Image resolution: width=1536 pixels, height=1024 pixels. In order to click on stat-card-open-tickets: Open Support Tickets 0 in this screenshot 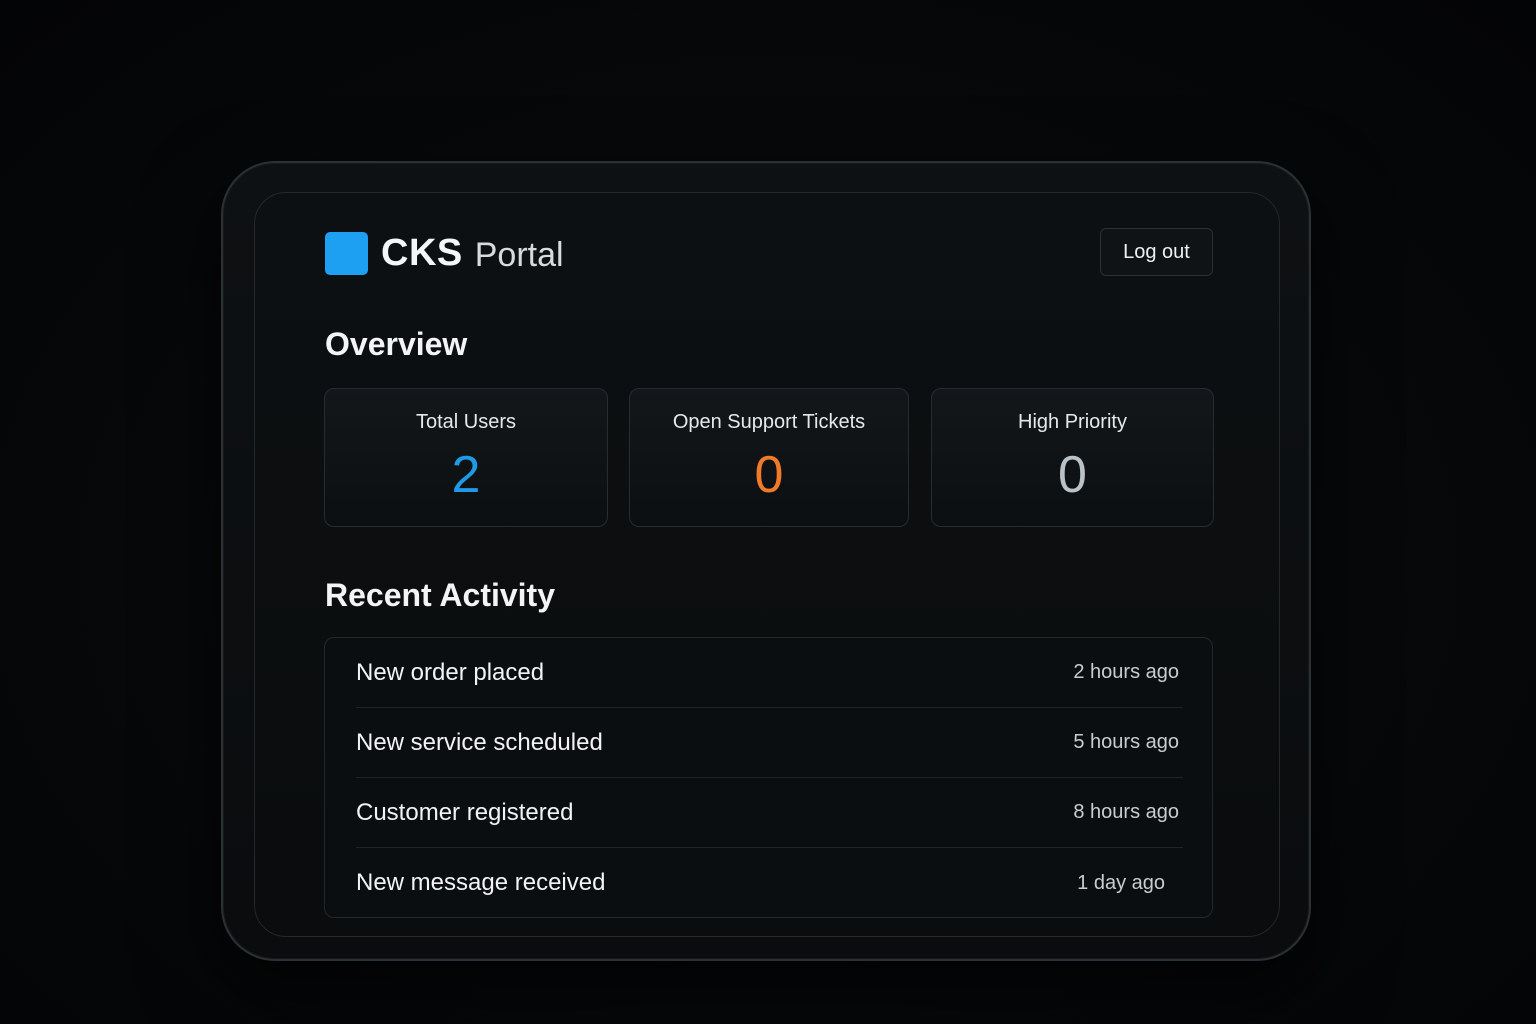, I will do `click(769, 457)`.